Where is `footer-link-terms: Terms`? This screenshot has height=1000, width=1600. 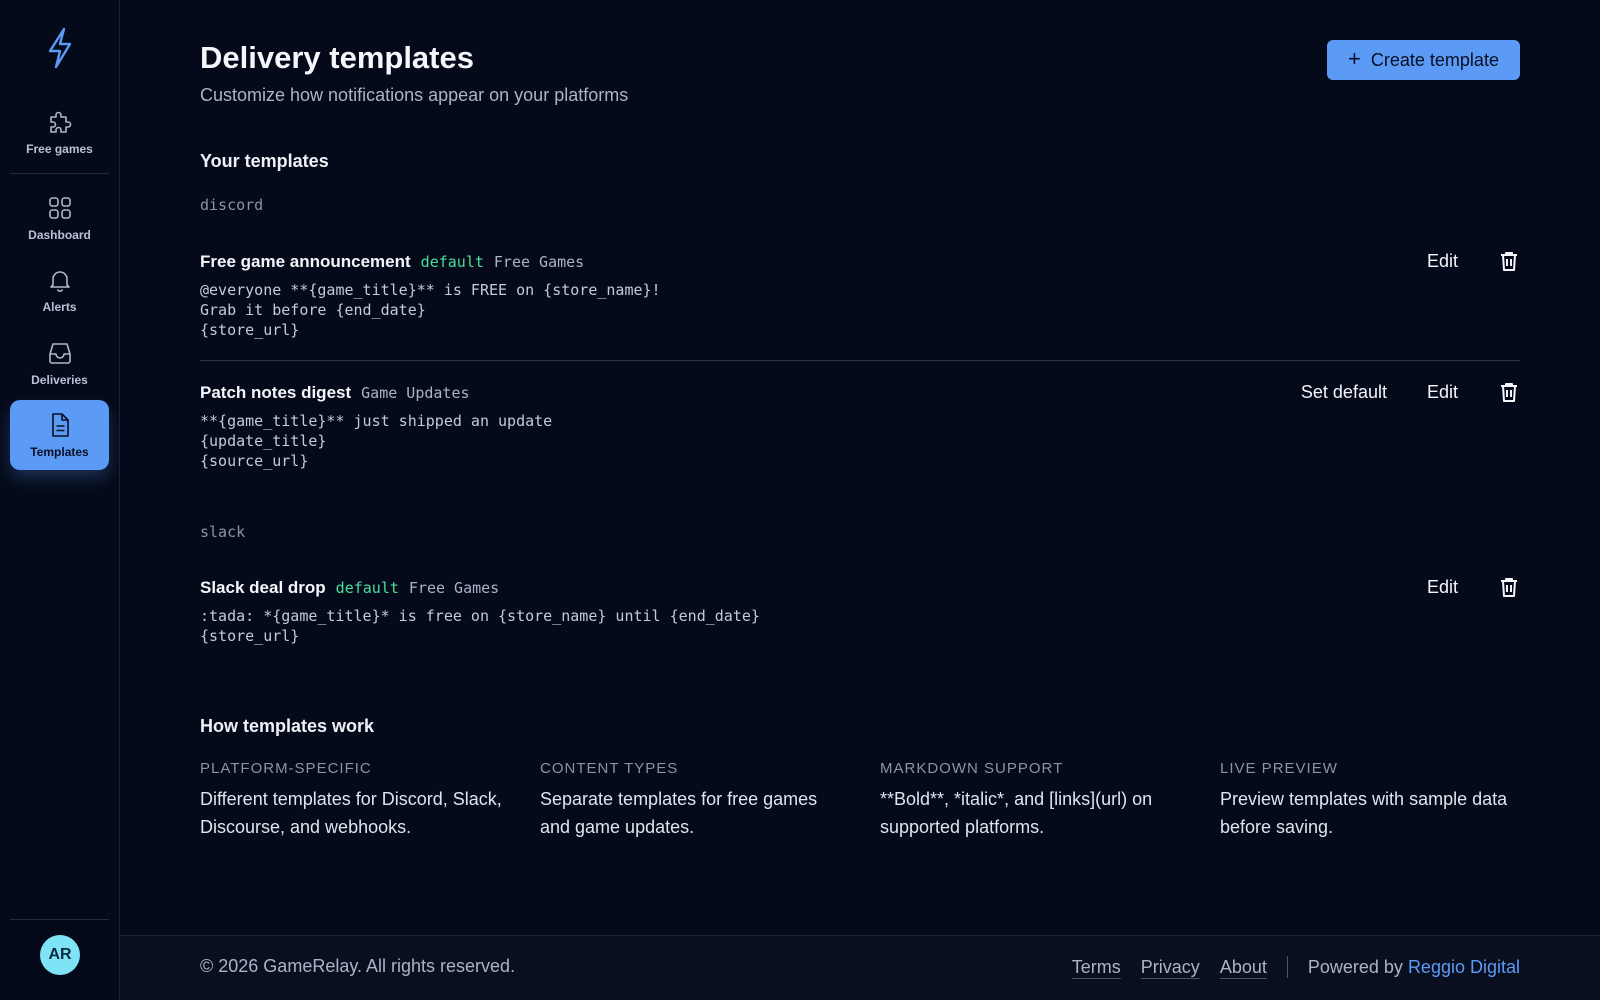 footer-link-terms: Terms is located at coordinates (1096, 967).